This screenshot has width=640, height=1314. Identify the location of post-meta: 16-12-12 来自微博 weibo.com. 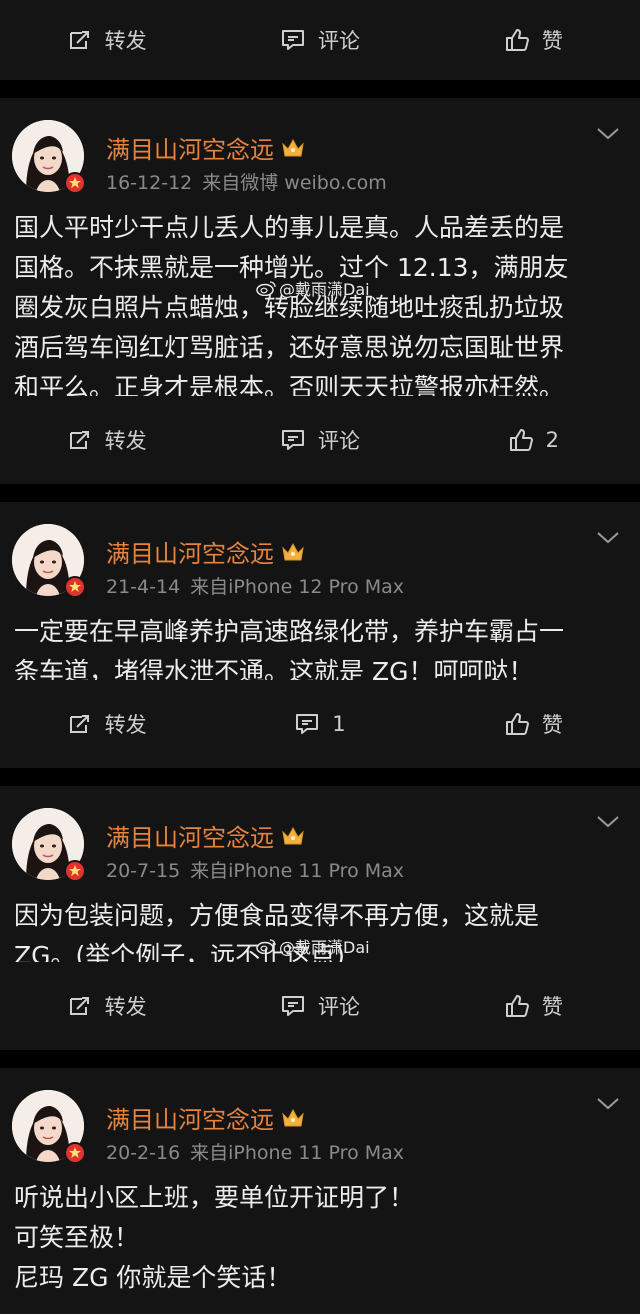
(246, 181).